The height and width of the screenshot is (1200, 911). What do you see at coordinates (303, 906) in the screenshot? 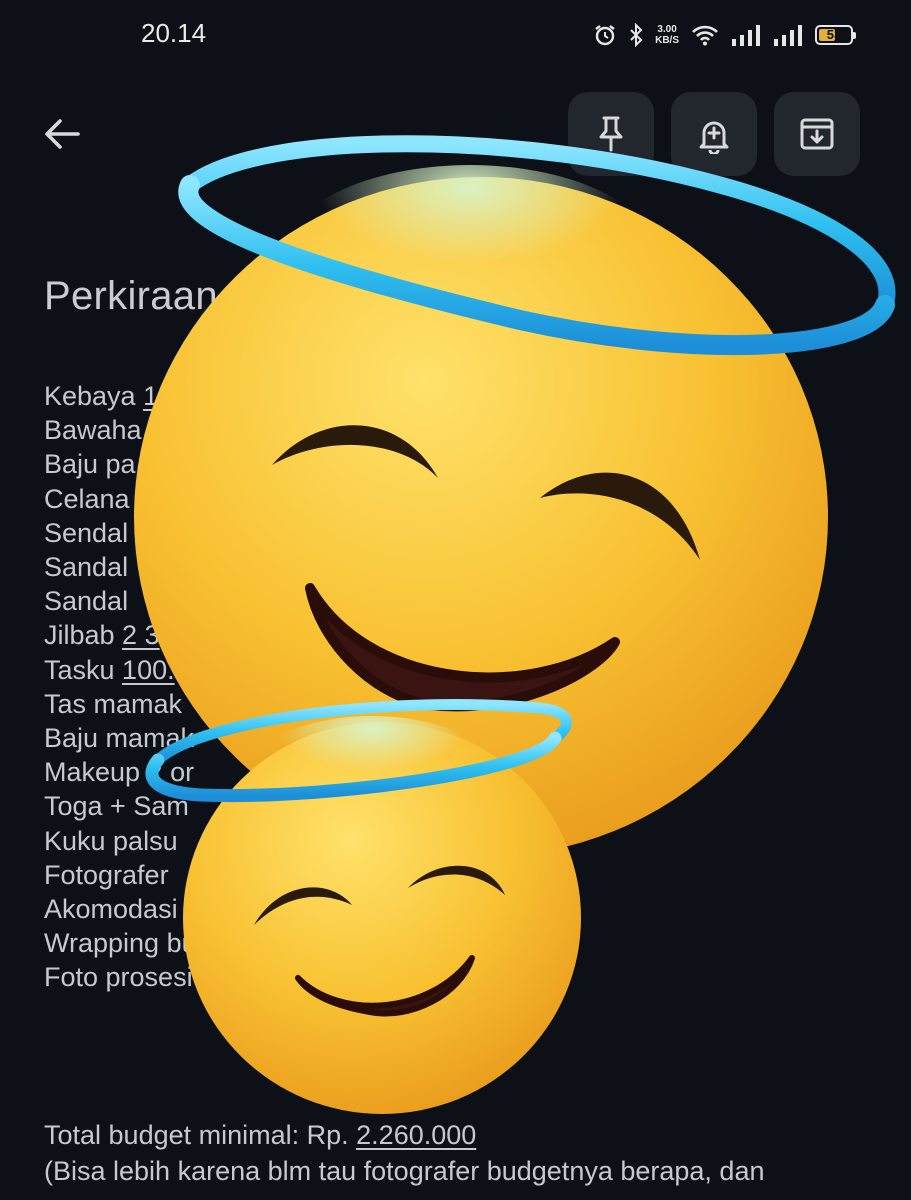
I see `small-emoji-left-eye` at bounding box center [303, 906].